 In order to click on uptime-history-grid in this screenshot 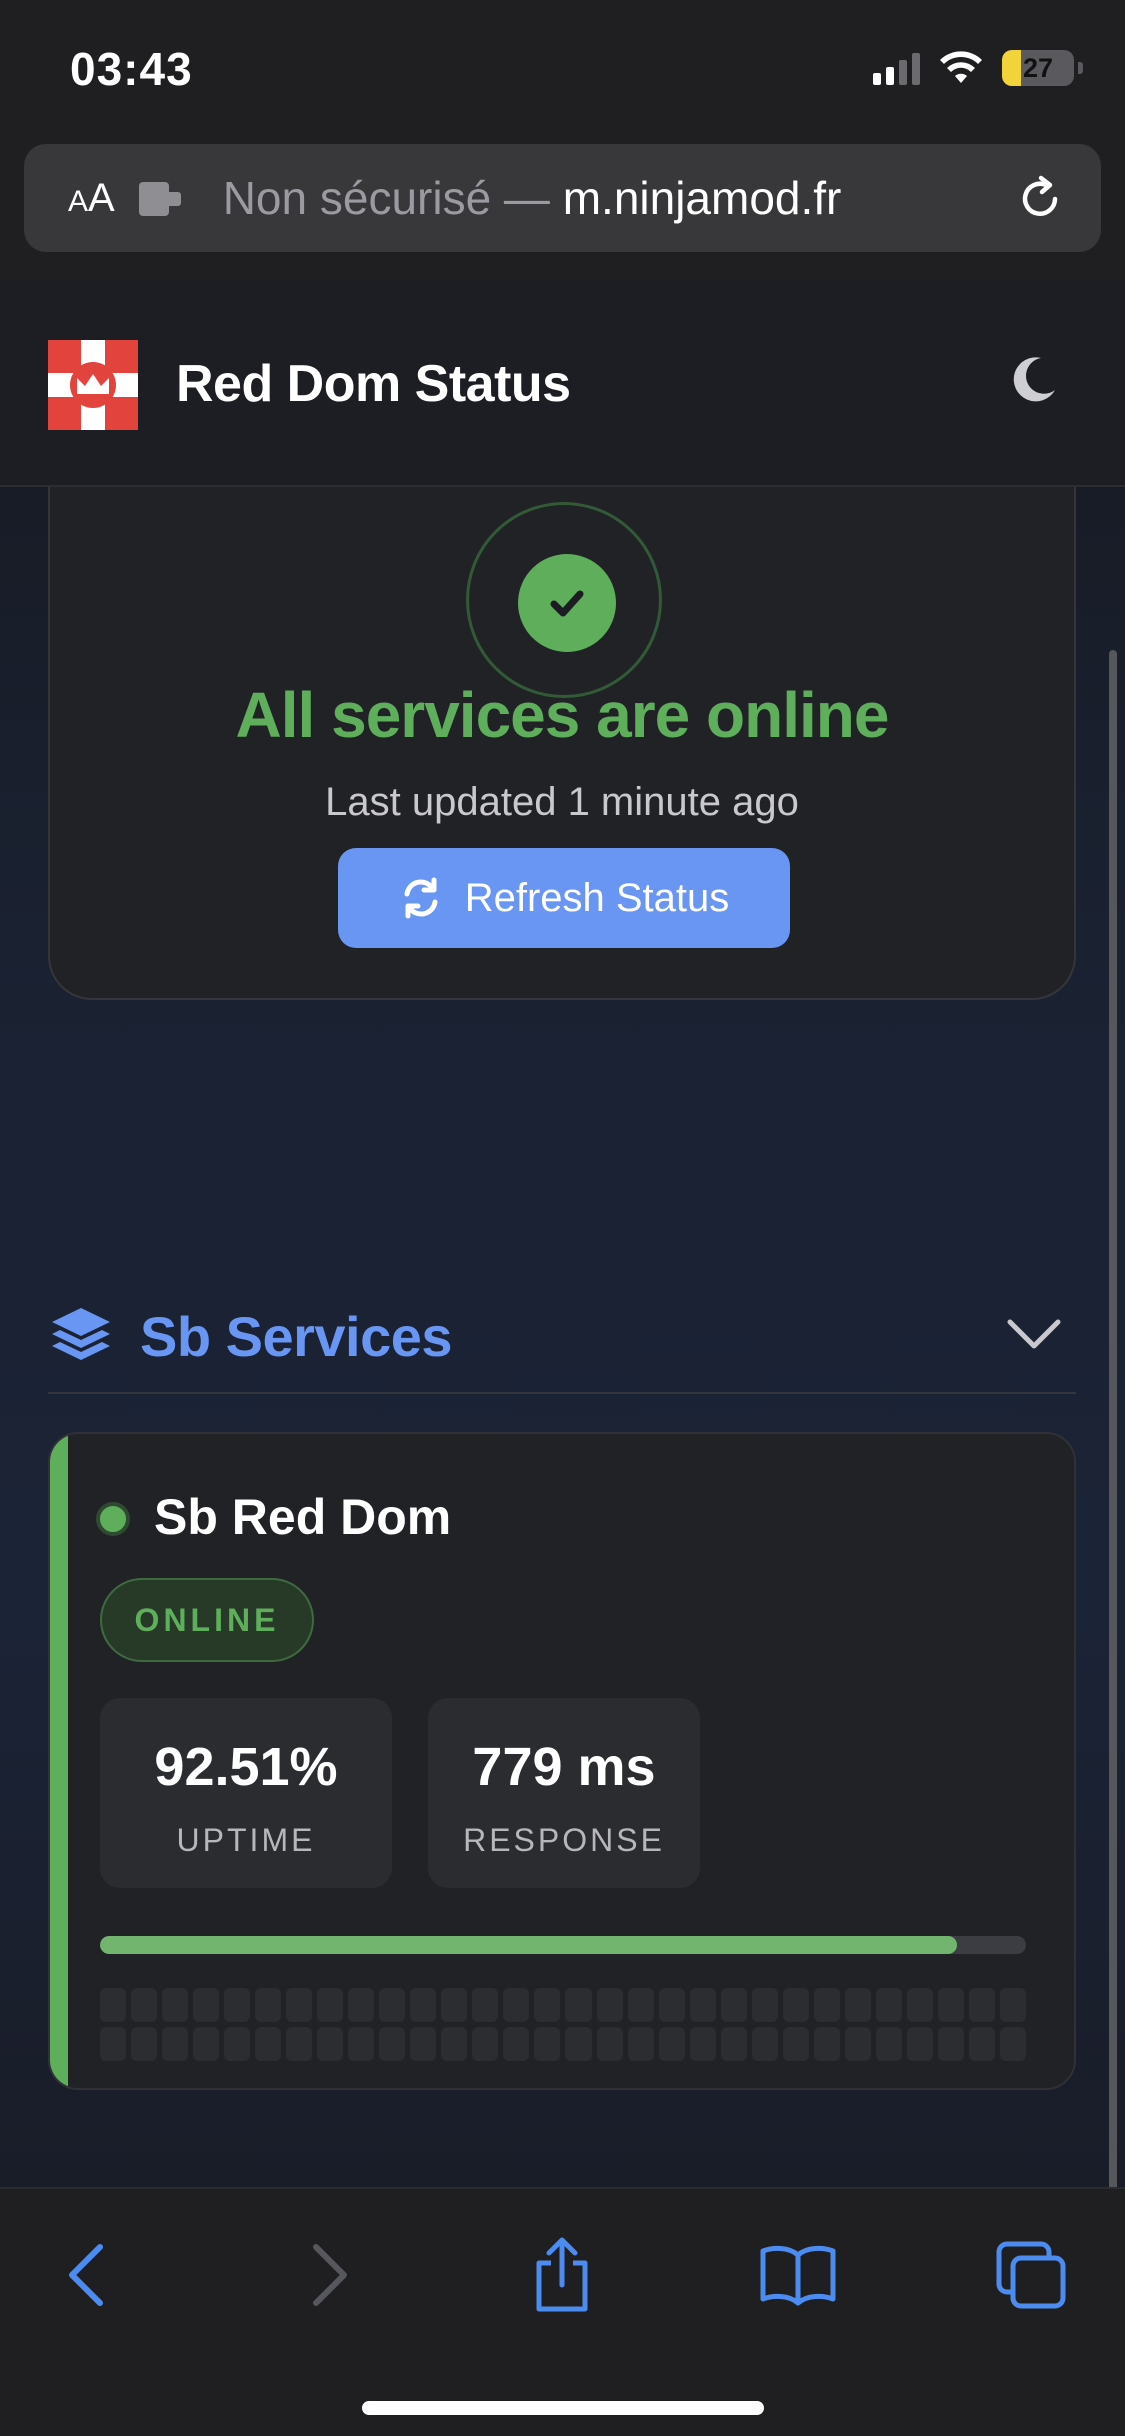, I will do `click(563, 2024)`.